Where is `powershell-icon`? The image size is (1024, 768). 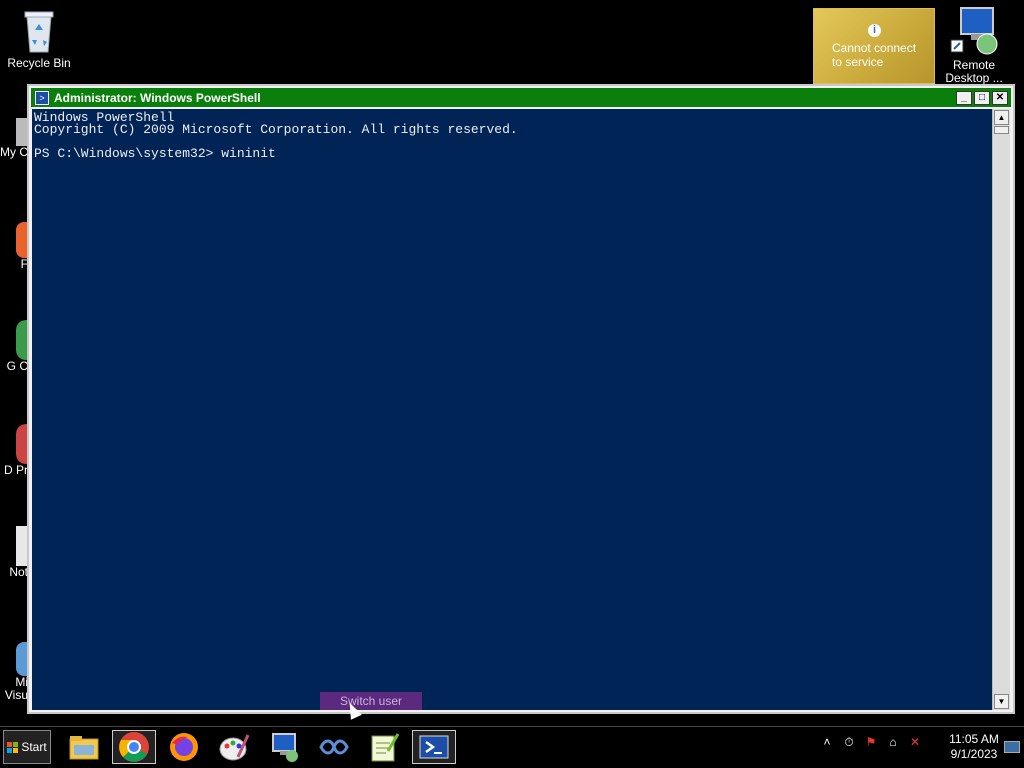
powershell-icon is located at coordinates (434, 747).